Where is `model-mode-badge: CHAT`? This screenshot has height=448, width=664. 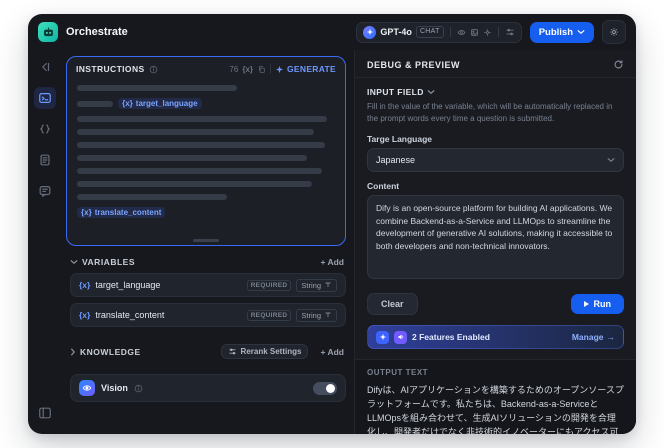
model-mode-badge: CHAT is located at coordinates (429, 32).